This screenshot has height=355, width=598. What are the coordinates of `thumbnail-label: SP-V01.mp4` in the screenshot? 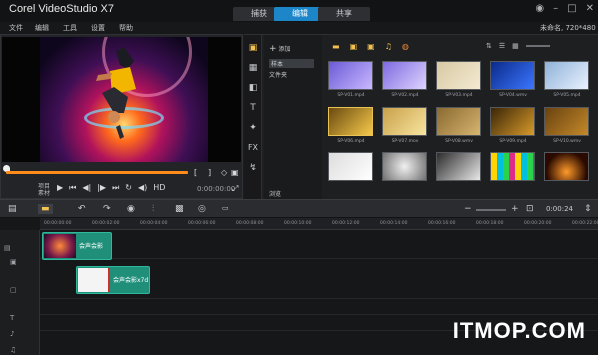 It's located at (351, 95).